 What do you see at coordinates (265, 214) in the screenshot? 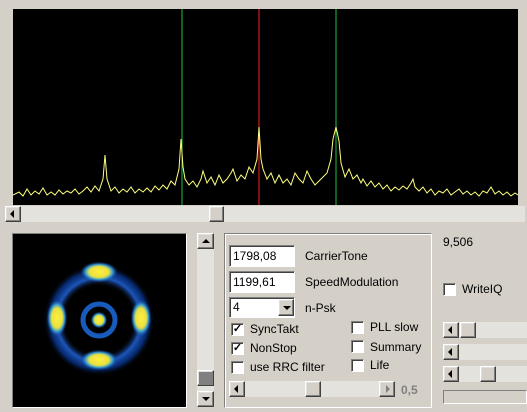
I see `spectrum-scrollbar` at bounding box center [265, 214].